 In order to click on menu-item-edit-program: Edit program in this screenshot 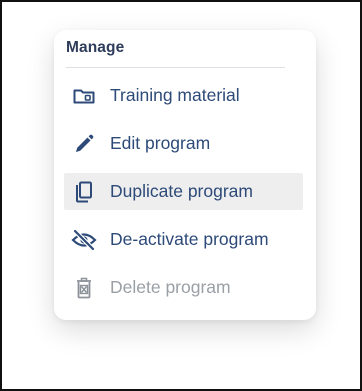, I will do `click(183, 143)`.